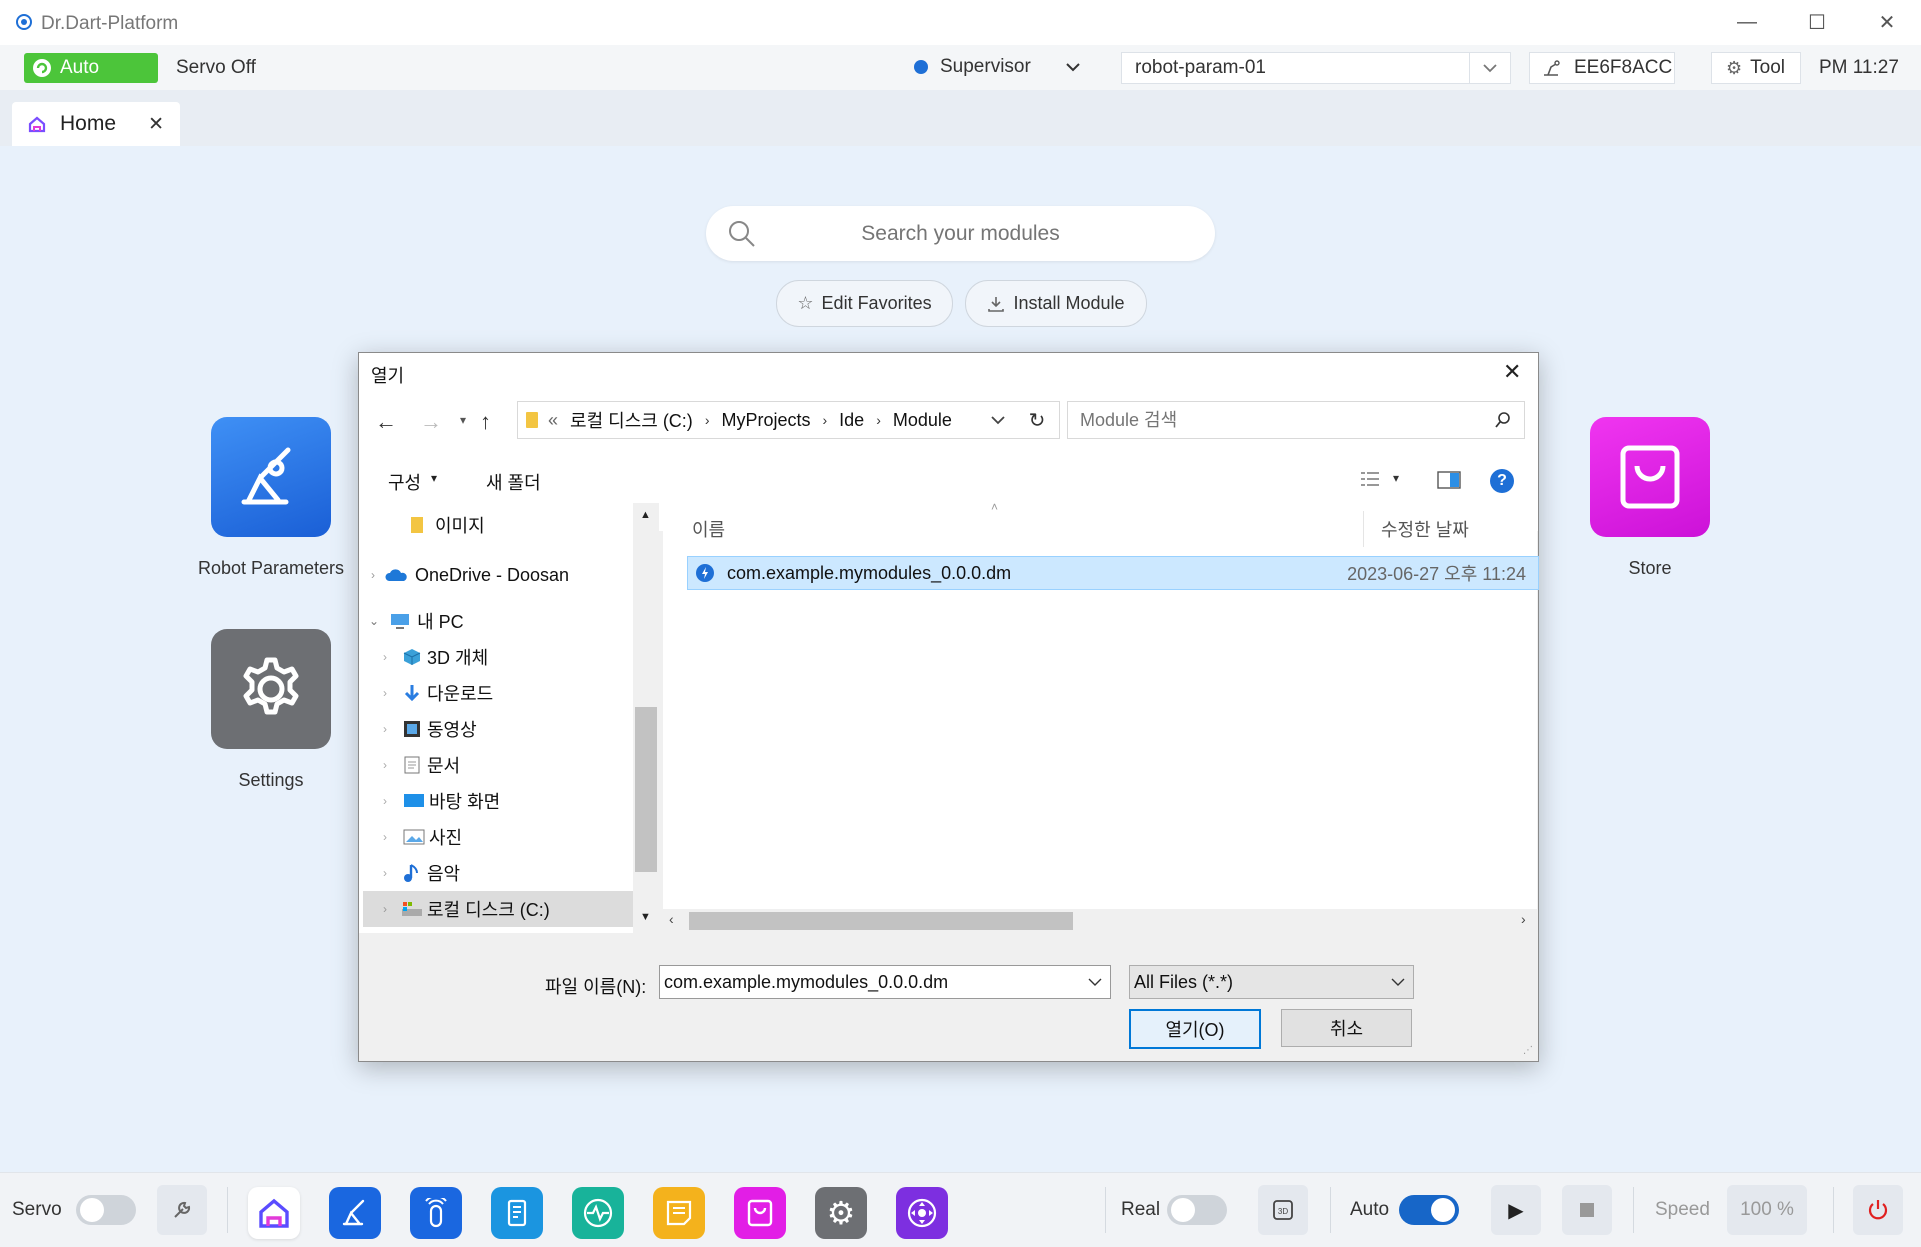 This screenshot has height=1247, width=1921. I want to click on dialog-close-icon: ✕, so click(1512, 372).